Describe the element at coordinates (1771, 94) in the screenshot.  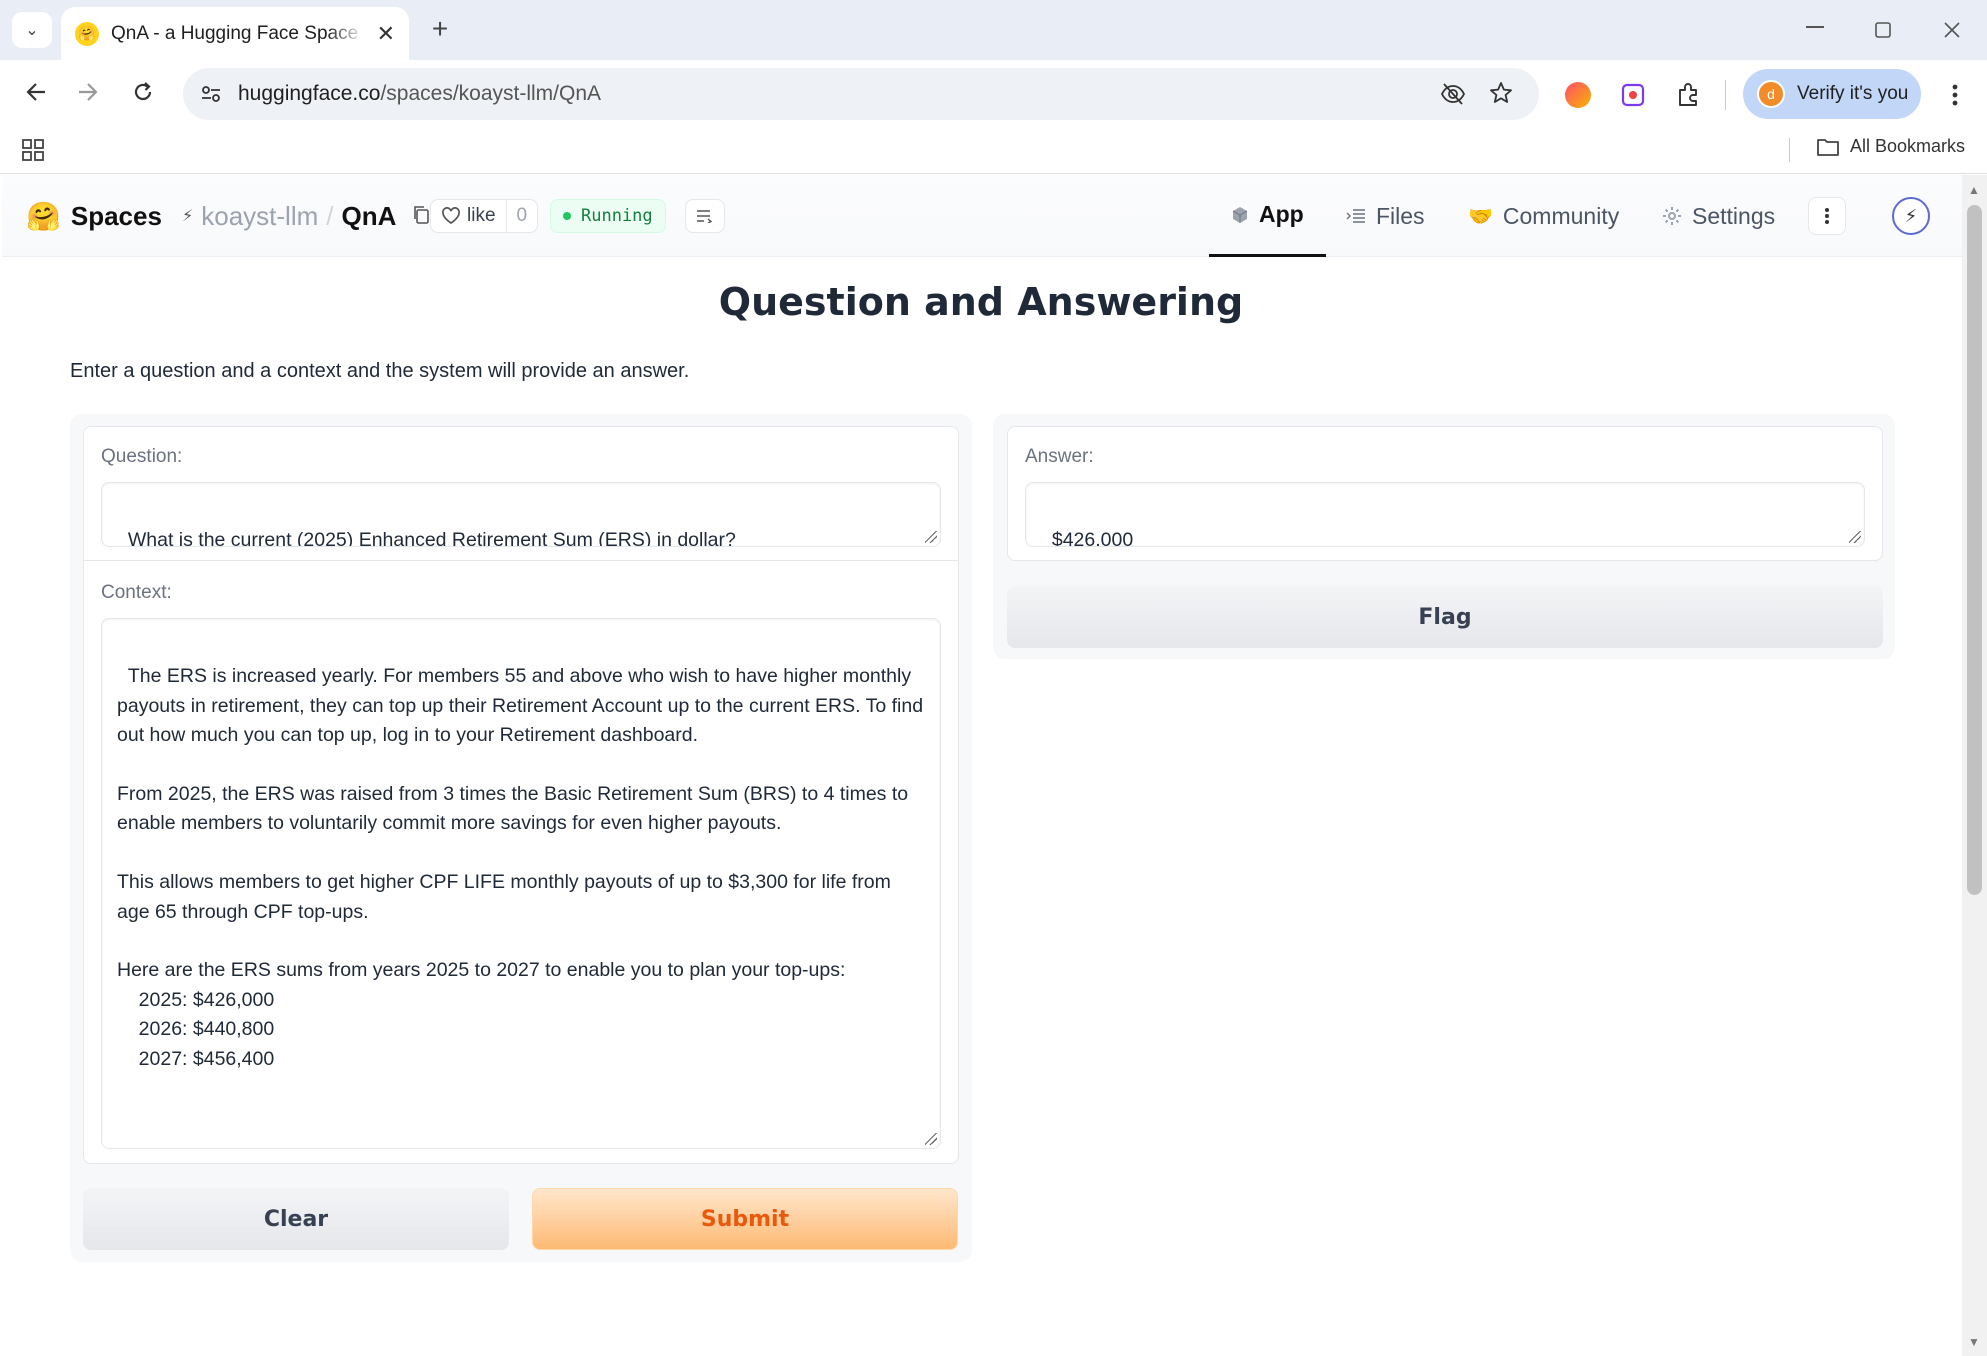
I see `profile-avatar: d` at that location.